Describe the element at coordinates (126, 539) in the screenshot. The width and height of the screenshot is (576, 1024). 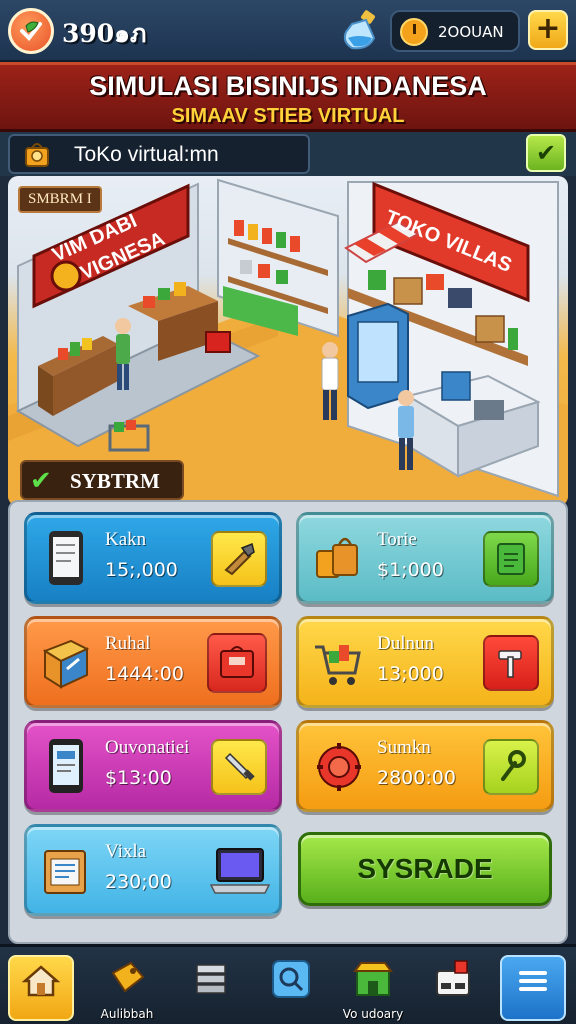
I see `product-name: Kakn` at that location.